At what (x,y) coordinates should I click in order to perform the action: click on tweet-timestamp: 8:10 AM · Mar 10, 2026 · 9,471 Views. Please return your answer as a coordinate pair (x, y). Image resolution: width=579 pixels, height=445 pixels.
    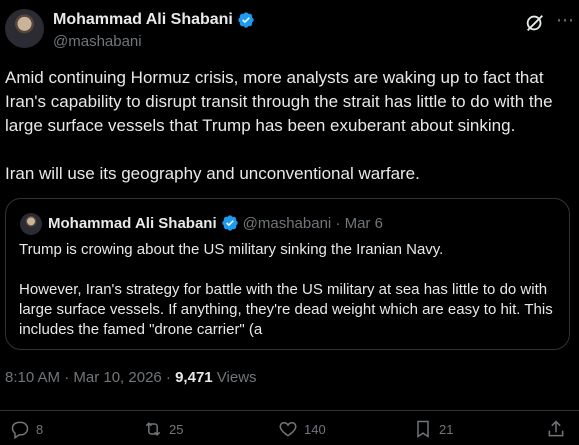
    Looking at the image, I should click on (131, 377).